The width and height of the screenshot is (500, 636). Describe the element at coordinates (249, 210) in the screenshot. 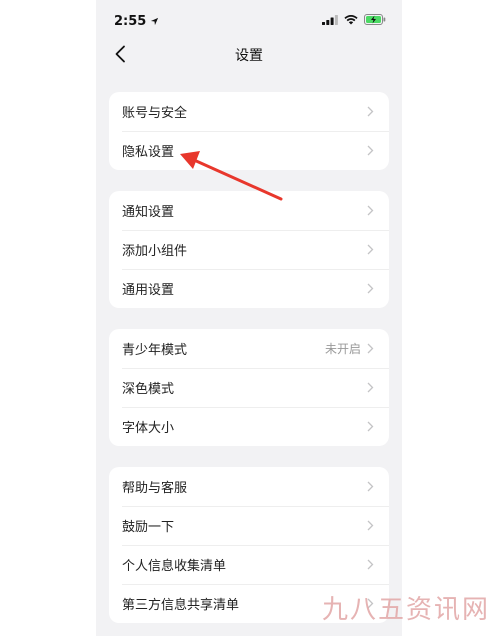

I see `settings-item-notifications: 通知设置` at that location.